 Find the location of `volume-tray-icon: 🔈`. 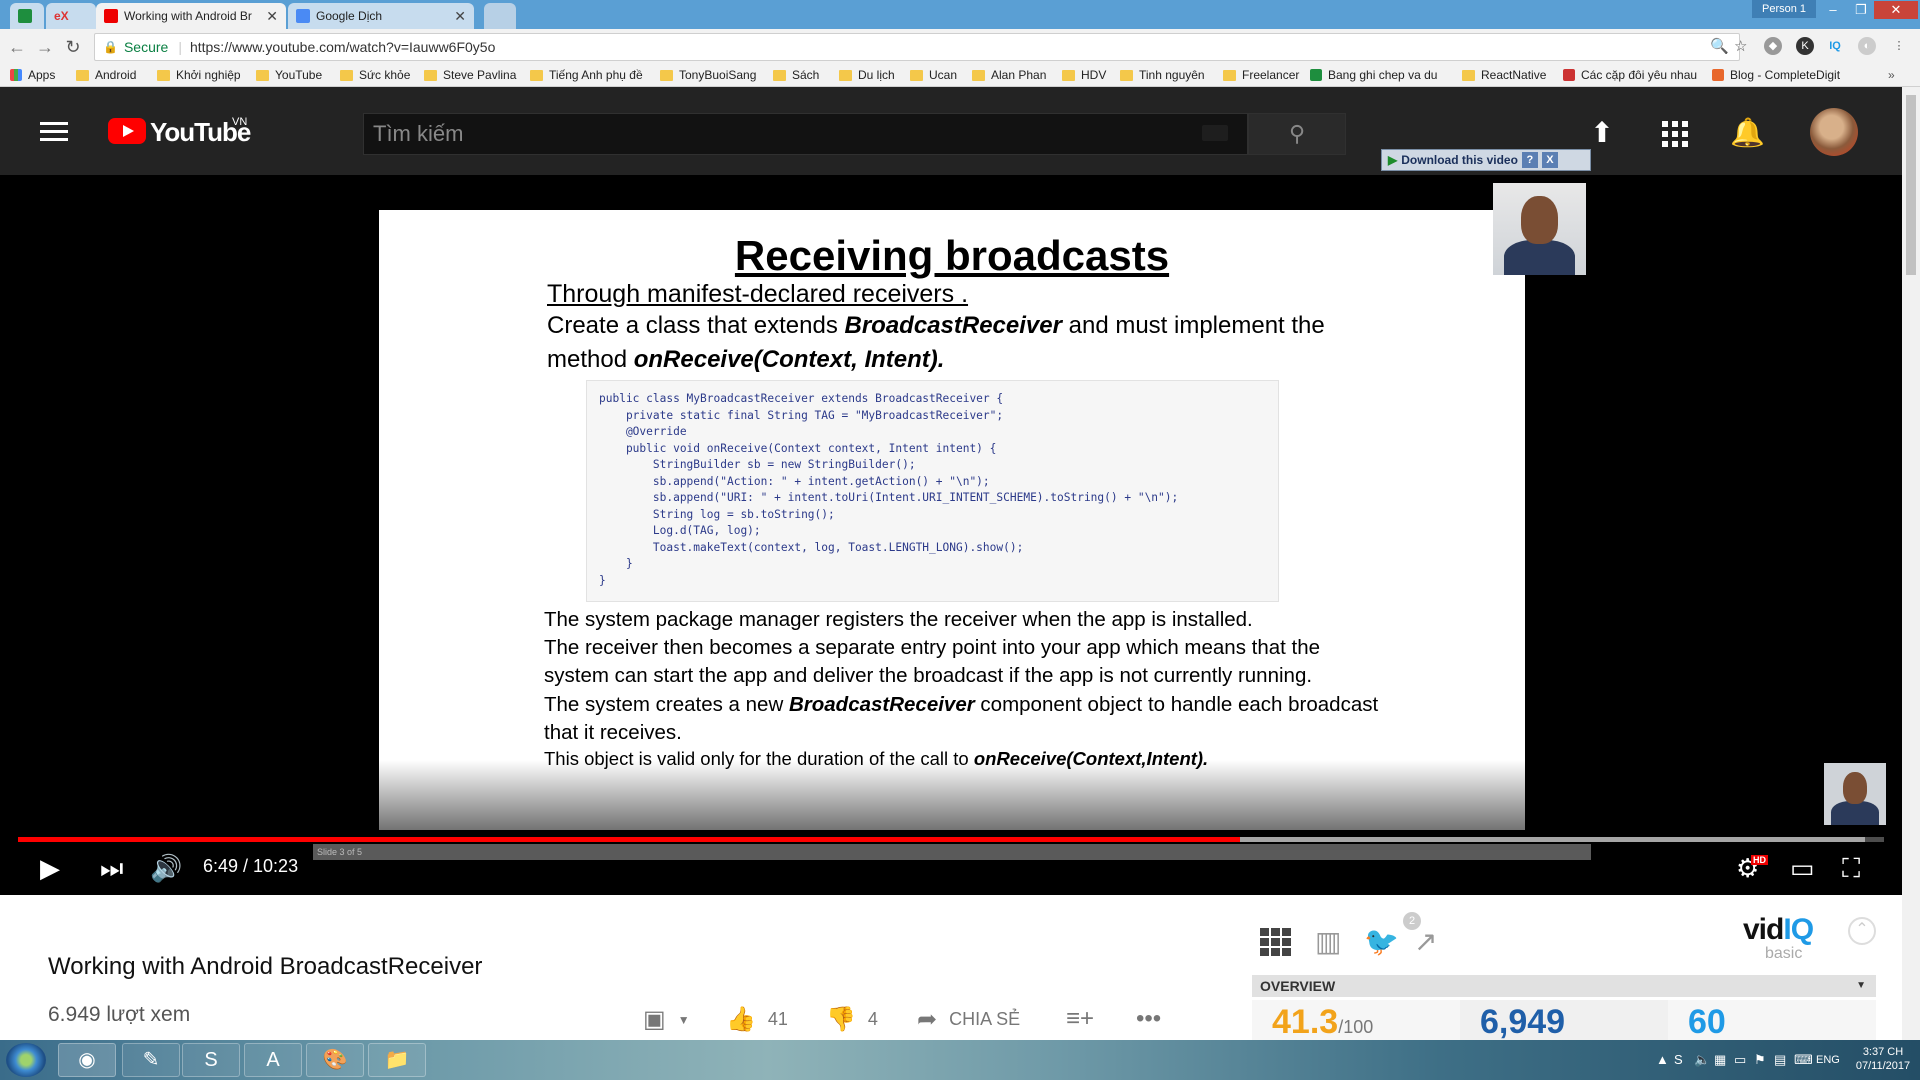

volume-tray-icon: 🔈 is located at coordinates (1702, 1060).